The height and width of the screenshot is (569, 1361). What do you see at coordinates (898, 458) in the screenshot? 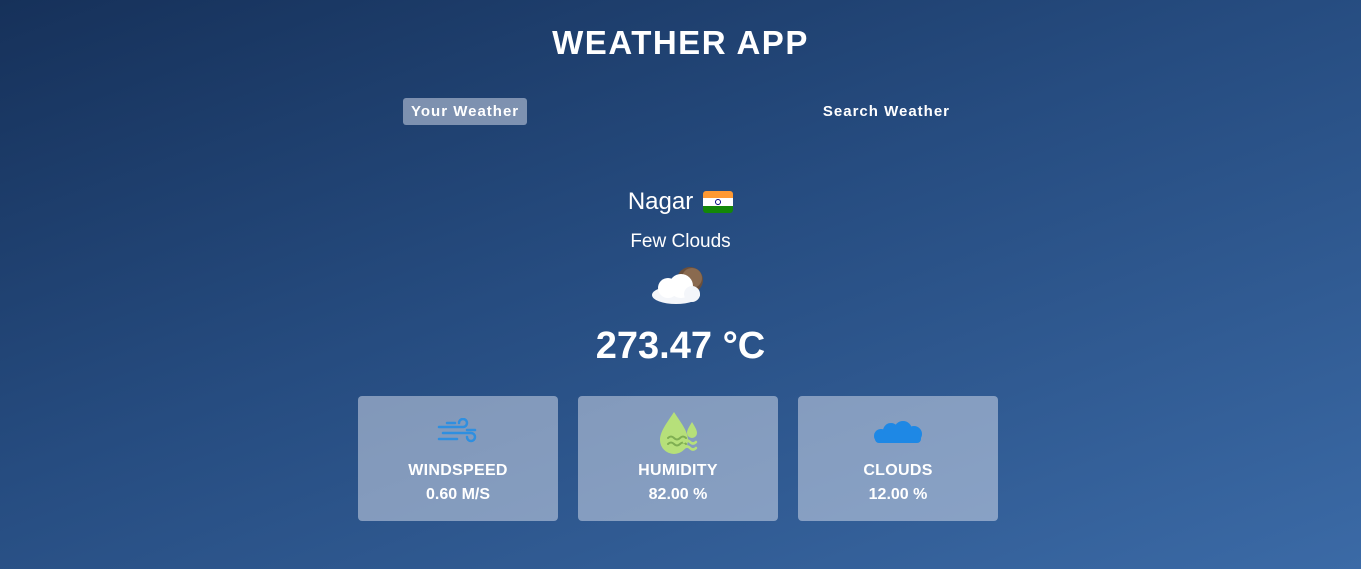
I see `clouds-card: CLOUDS 12.00 %` at bounding box center [898, 458].